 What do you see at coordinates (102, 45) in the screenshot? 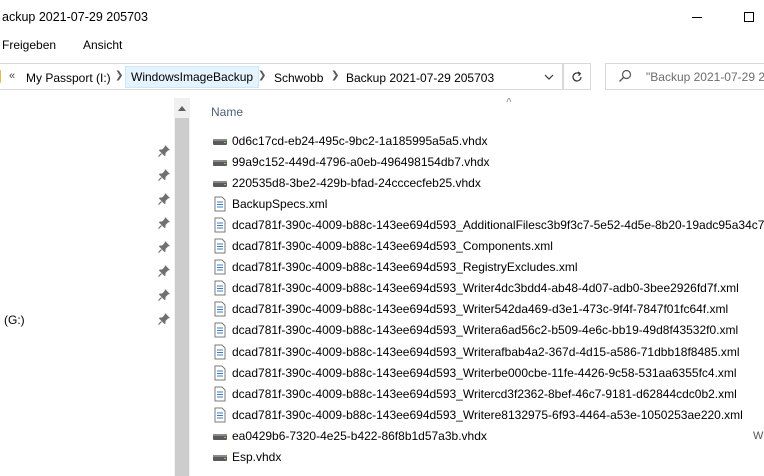
I see `tab-ansicht: Ansicht` at bounding box center [102, 45].